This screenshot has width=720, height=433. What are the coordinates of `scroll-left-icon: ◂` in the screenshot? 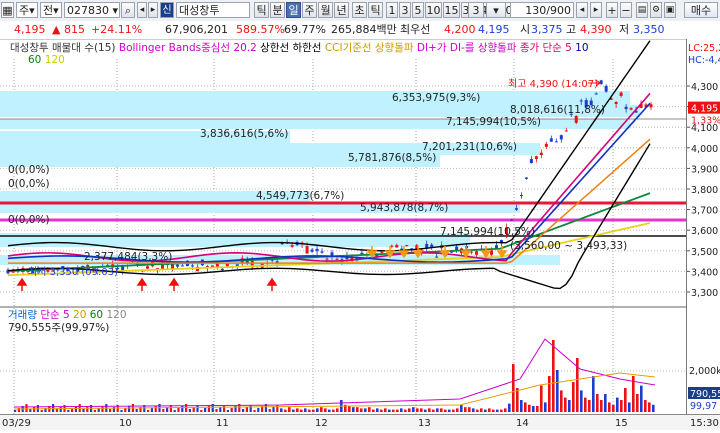 It's located at (582, 10).